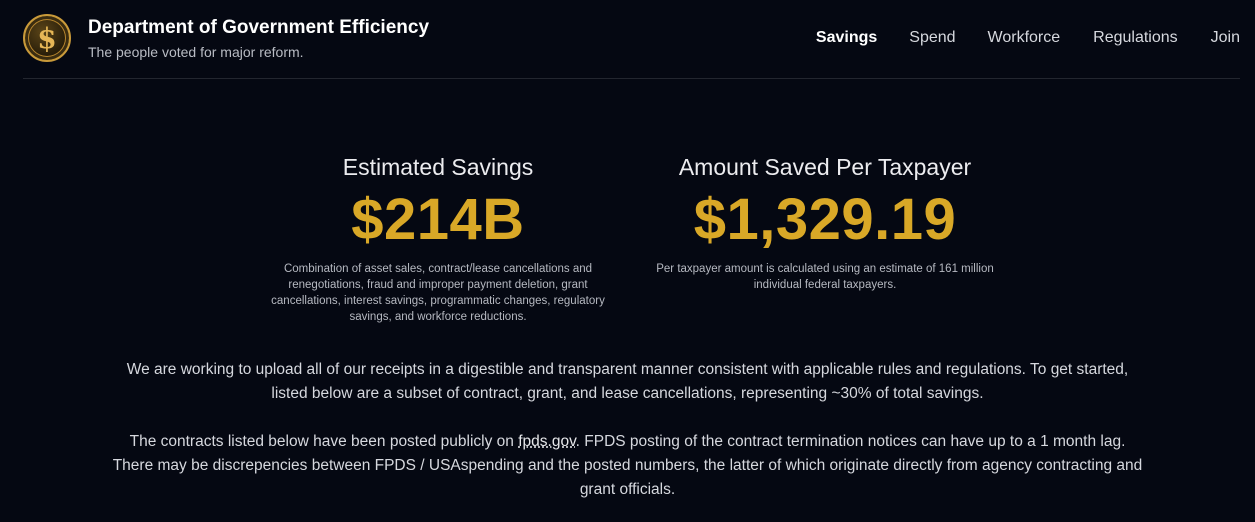 This screenshot has width=1255, height=522. Describe the element at coordinates (258, 28) in the screenshot. I see `site-title: Department of Government Efficiency` at that location.